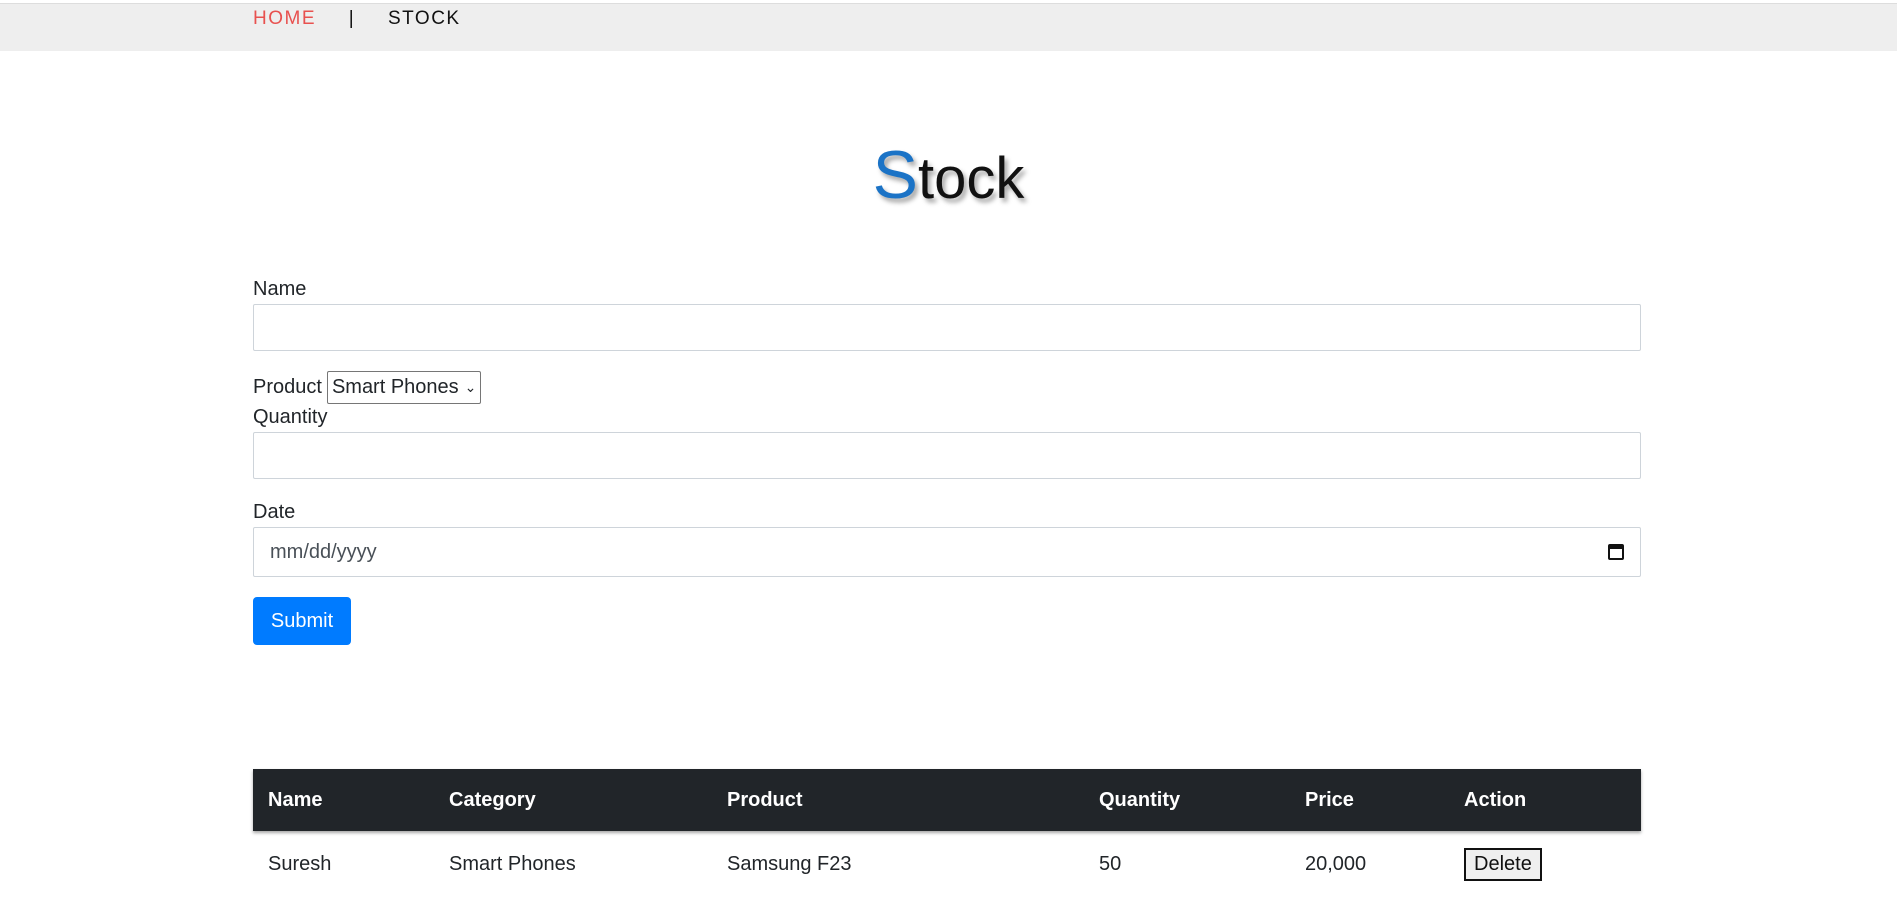 Image resolution: width=1897 pixels, height=900 pixels. What do you see at coordinates (765, 799) in the screenshot?
I see `header-product: Product` at bounding box center [765, 799].